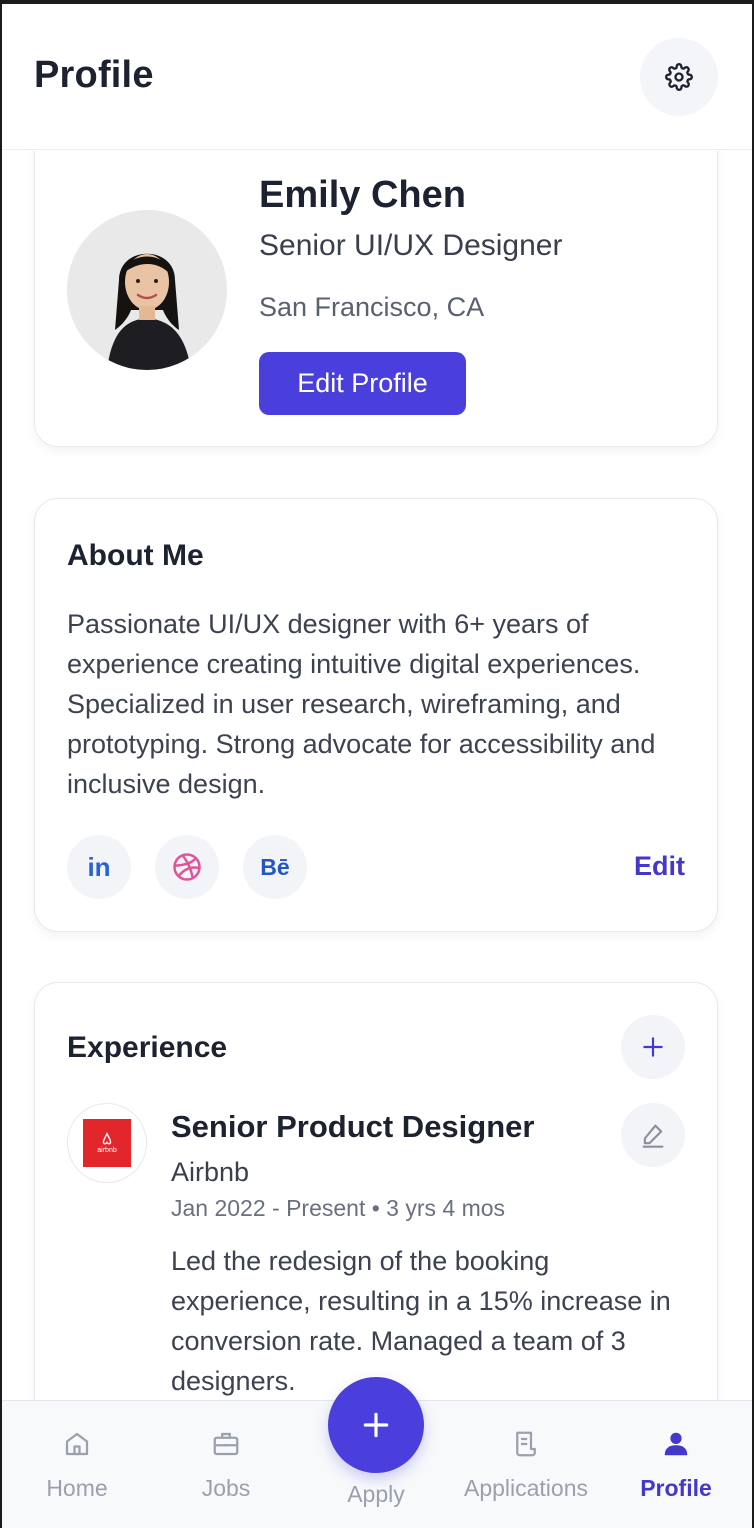 The image size is (754, 1528). I want to click on avatar-photo, so click(147, 290).